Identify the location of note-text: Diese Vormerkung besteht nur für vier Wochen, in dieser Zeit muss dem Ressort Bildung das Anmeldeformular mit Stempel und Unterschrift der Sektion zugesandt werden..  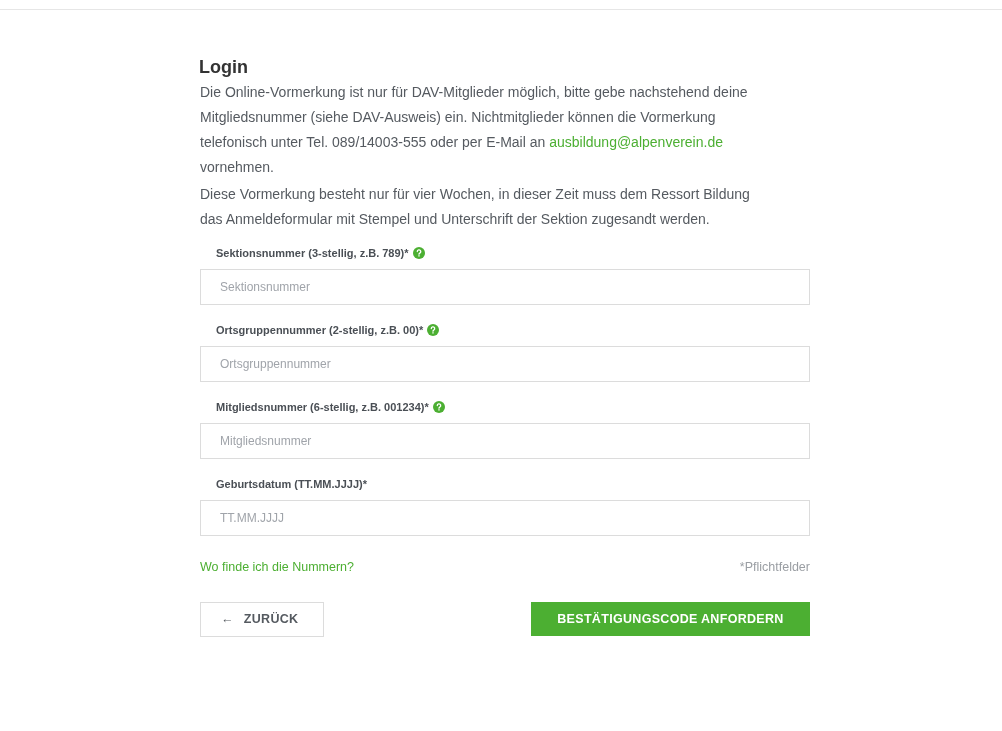
(475, 207).